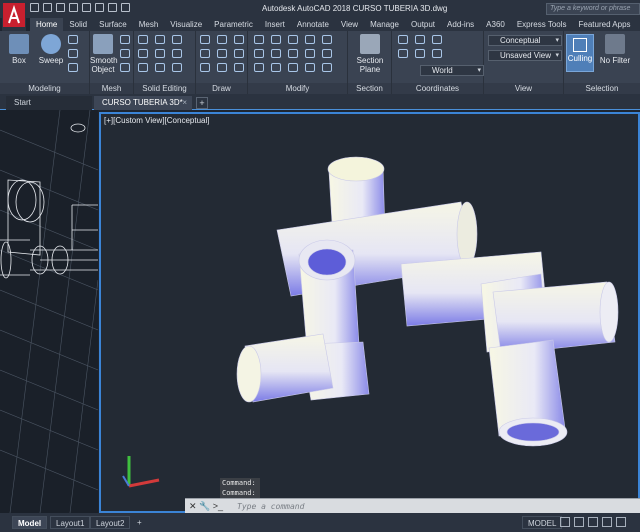 Image resolution: width=640 pixels, height=532 pixels. What do you see at coordinates (593, 522) in the screenshot?
I see `ortho-icon` at bounding box center [593, 522].